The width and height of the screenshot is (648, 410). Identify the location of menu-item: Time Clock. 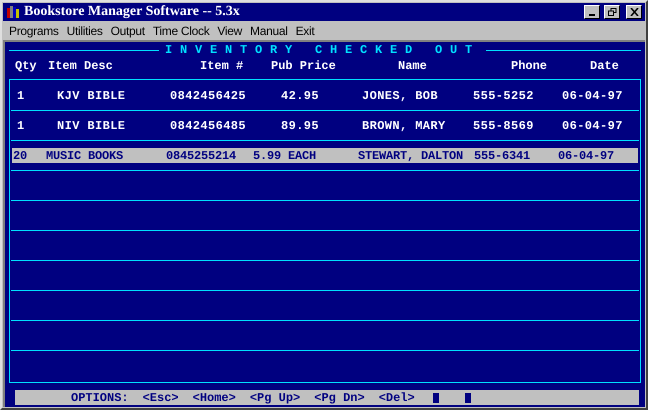
(181, 31).